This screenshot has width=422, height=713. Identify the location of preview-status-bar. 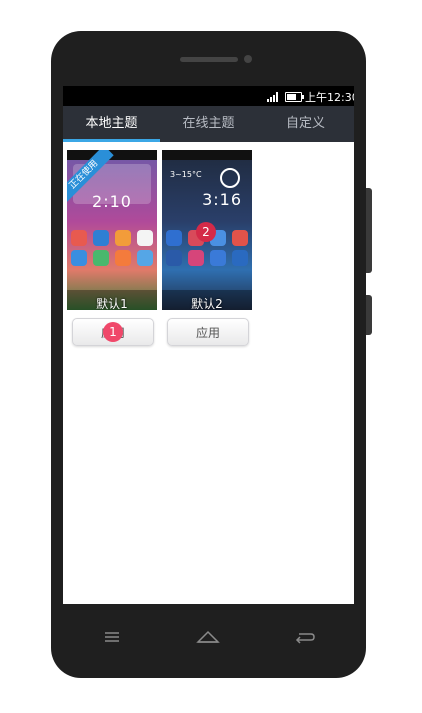
(207, 155).